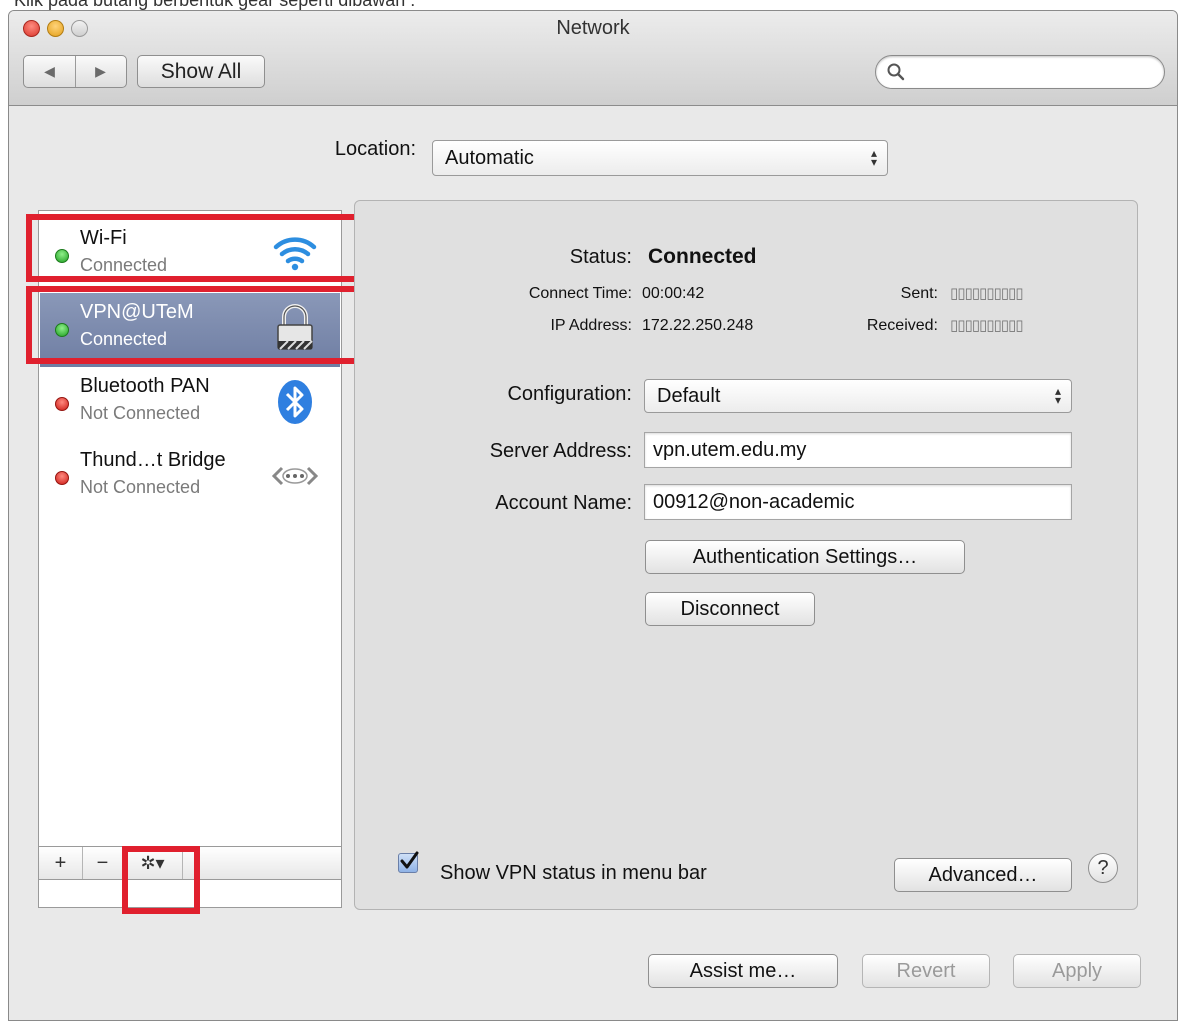 Image resolution: width=1180 pixels, height=1021 pixels. Describe the element at coordinates (61, 863) in the screenshot. I see `add-service-button: +` at that location.